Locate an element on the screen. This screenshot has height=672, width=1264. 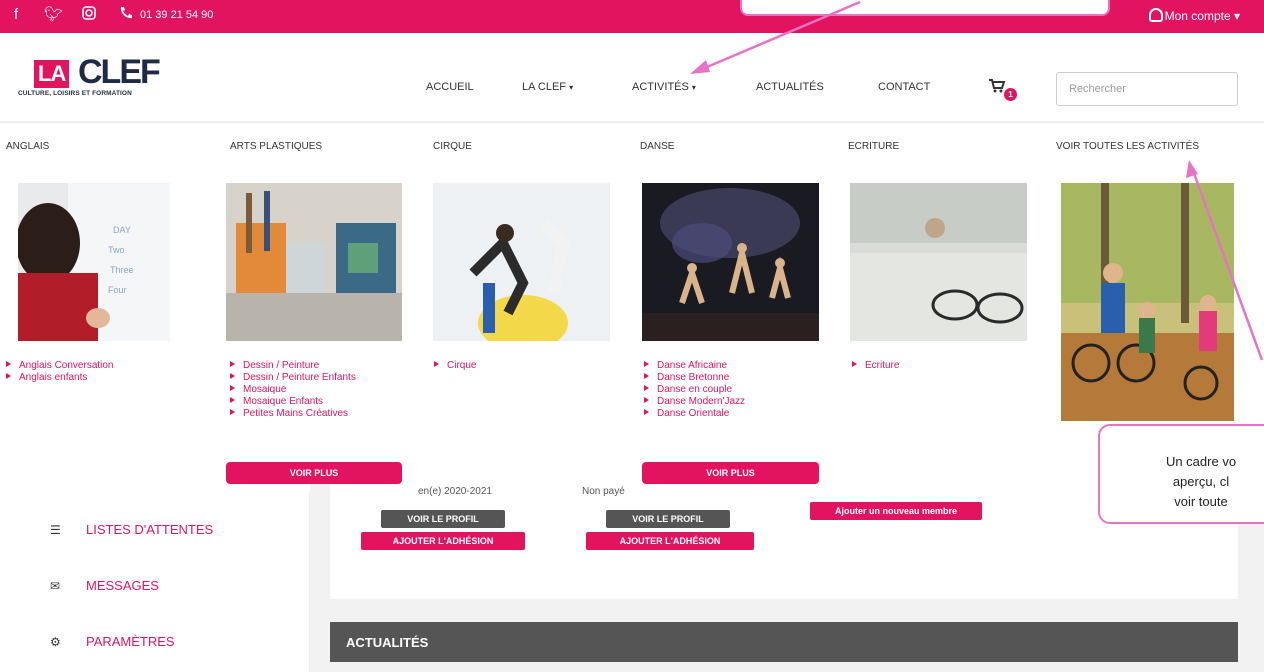
list-item-label: Danse Modern'Jazz is located at coordinates (701, 401).